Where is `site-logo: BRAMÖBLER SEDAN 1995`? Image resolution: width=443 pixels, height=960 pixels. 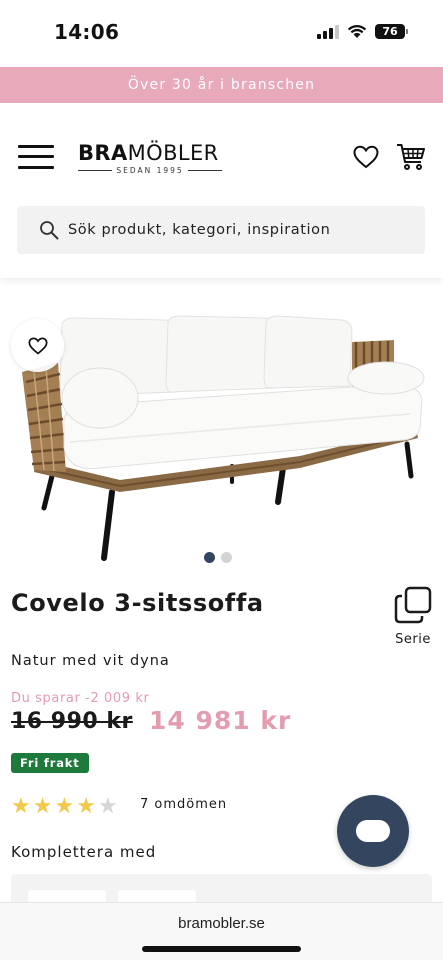 site-logo: BRAMÖBLER SEDAN 1995 is located at coordinates (150, 158).